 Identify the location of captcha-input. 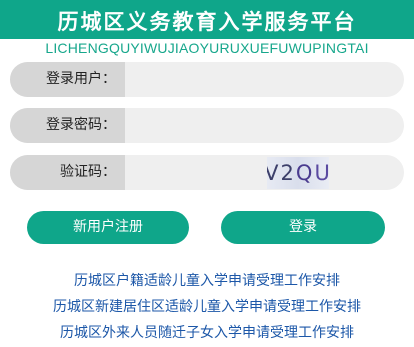
(200, 172).